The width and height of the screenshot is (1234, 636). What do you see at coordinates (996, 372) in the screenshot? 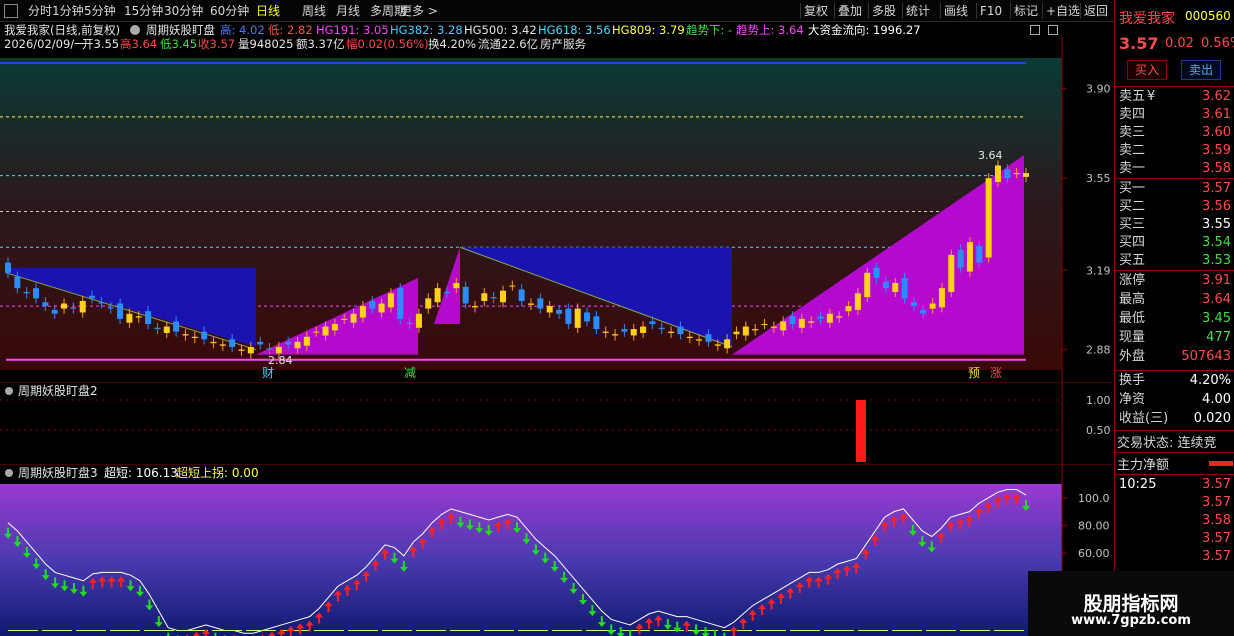
I see `event-marker-3: 涨` at bounding box center [996, 372].